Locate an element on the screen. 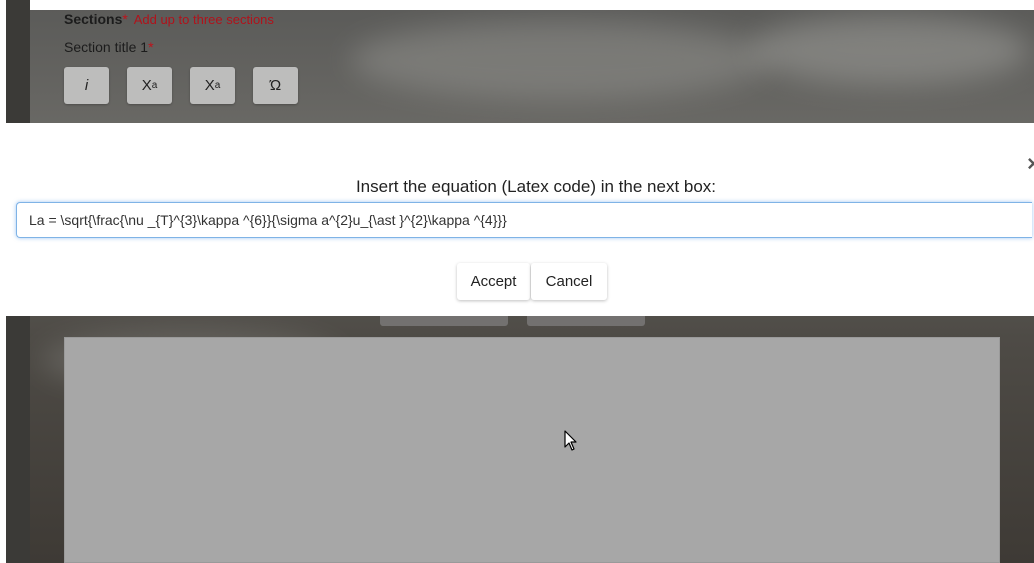  omega-icon: Ώ is located at coordinates (275, 85).